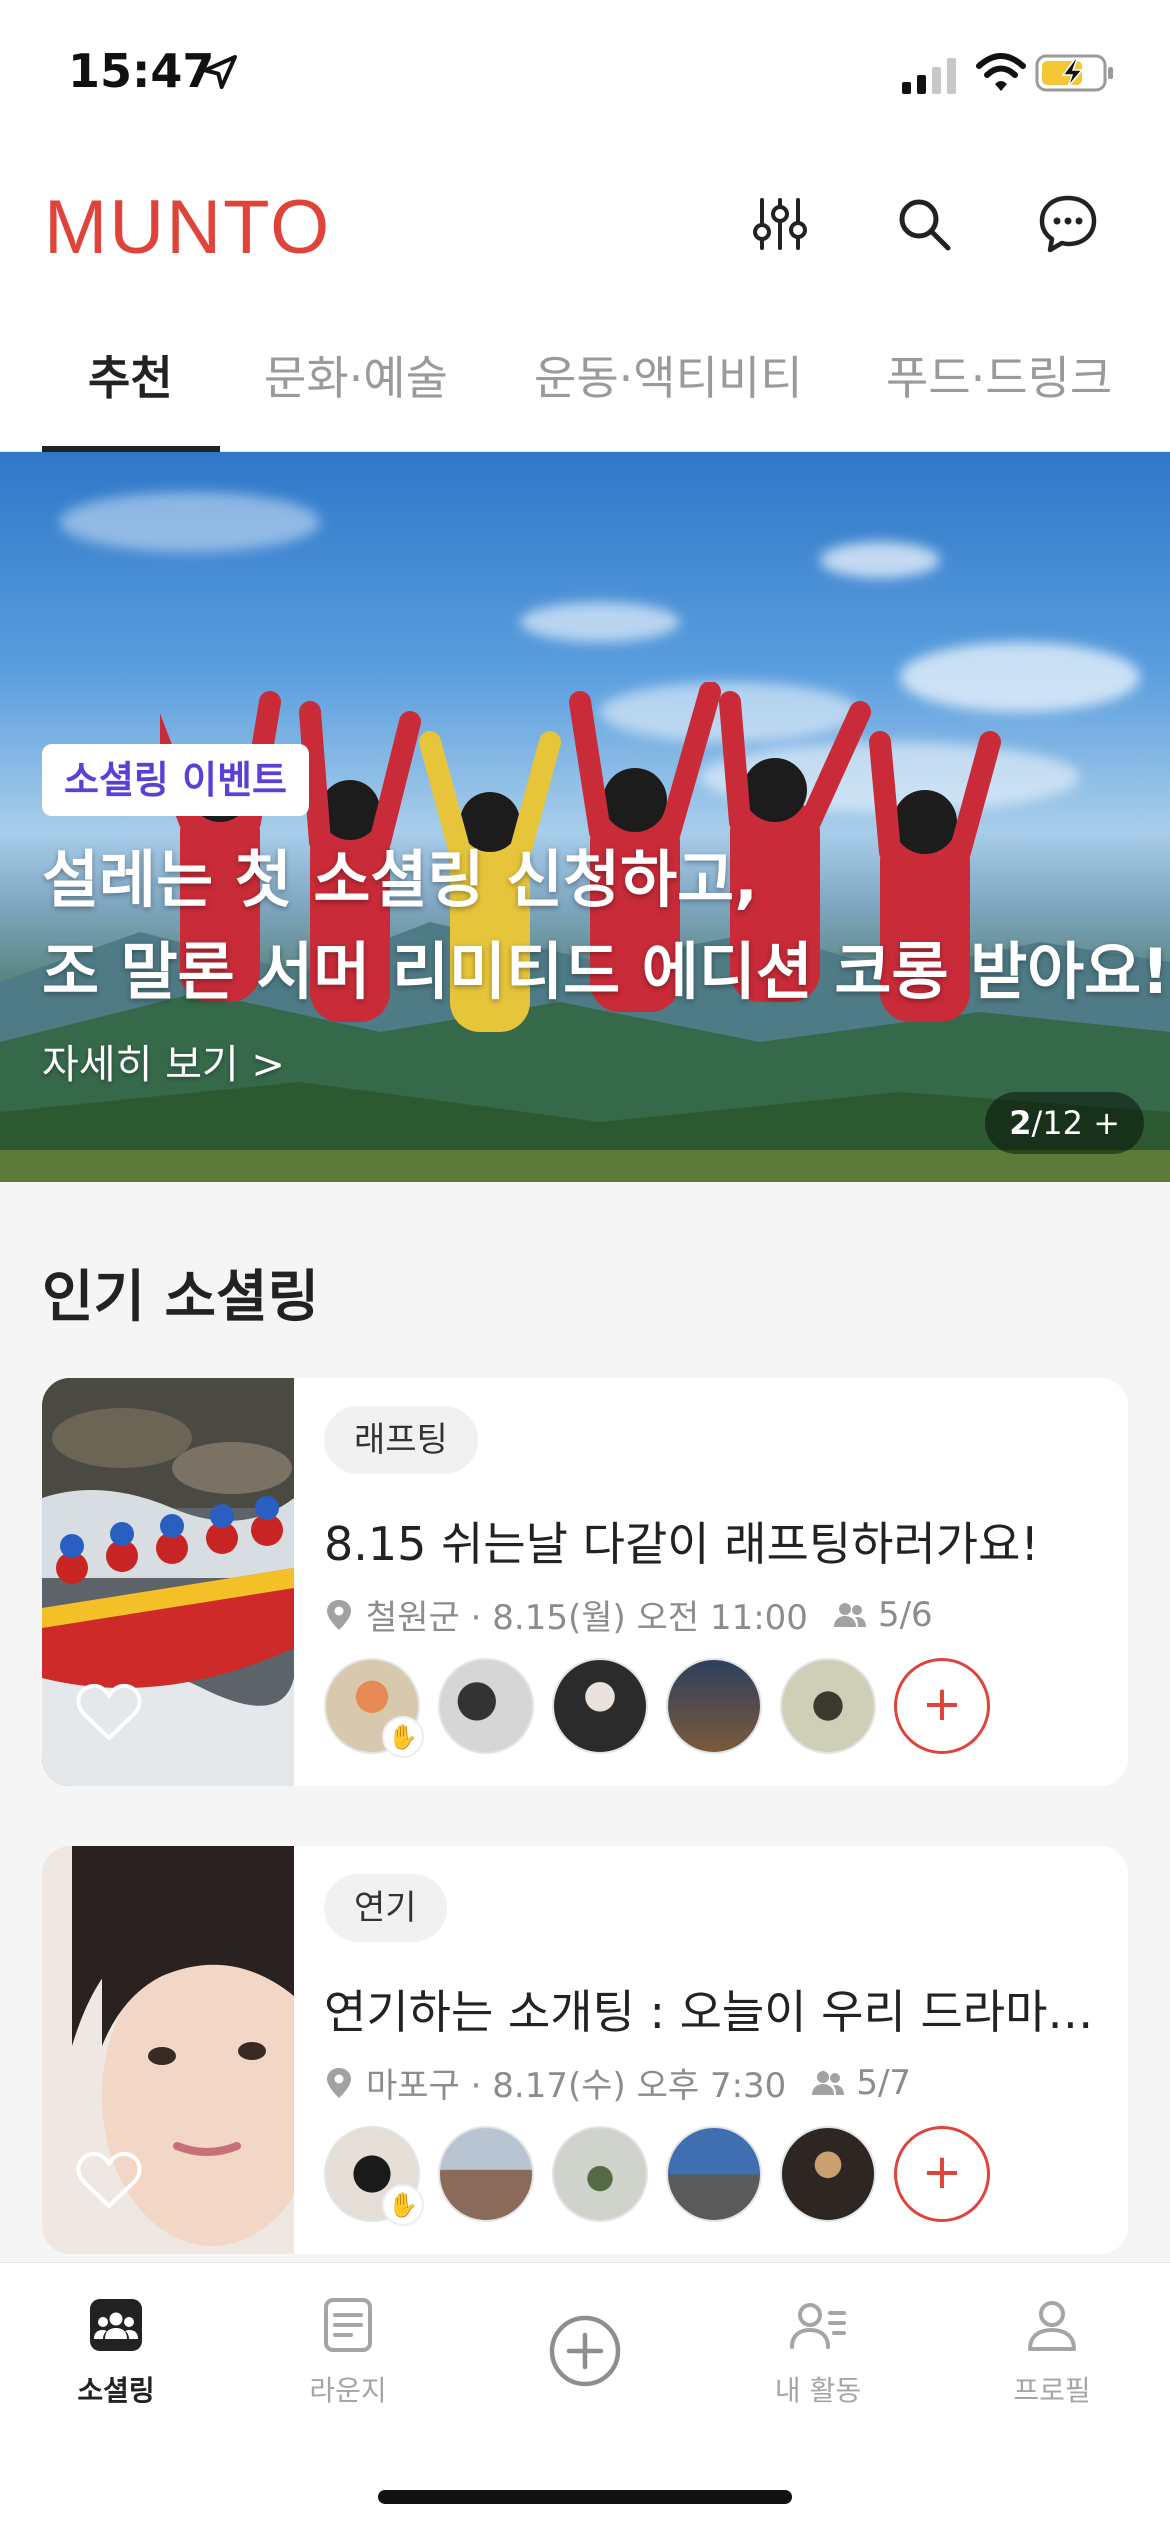 Image resolution: width=1170 pixels, height=2532 pixels. What do you see at coordinates (605, 926) in the screenshot?
I see `banner-title: 설레는 첫 소셜링 신청하고, 조 말론 서머 리미티드 에디션 코롱 받아요!` at bounding box center [605, 926].